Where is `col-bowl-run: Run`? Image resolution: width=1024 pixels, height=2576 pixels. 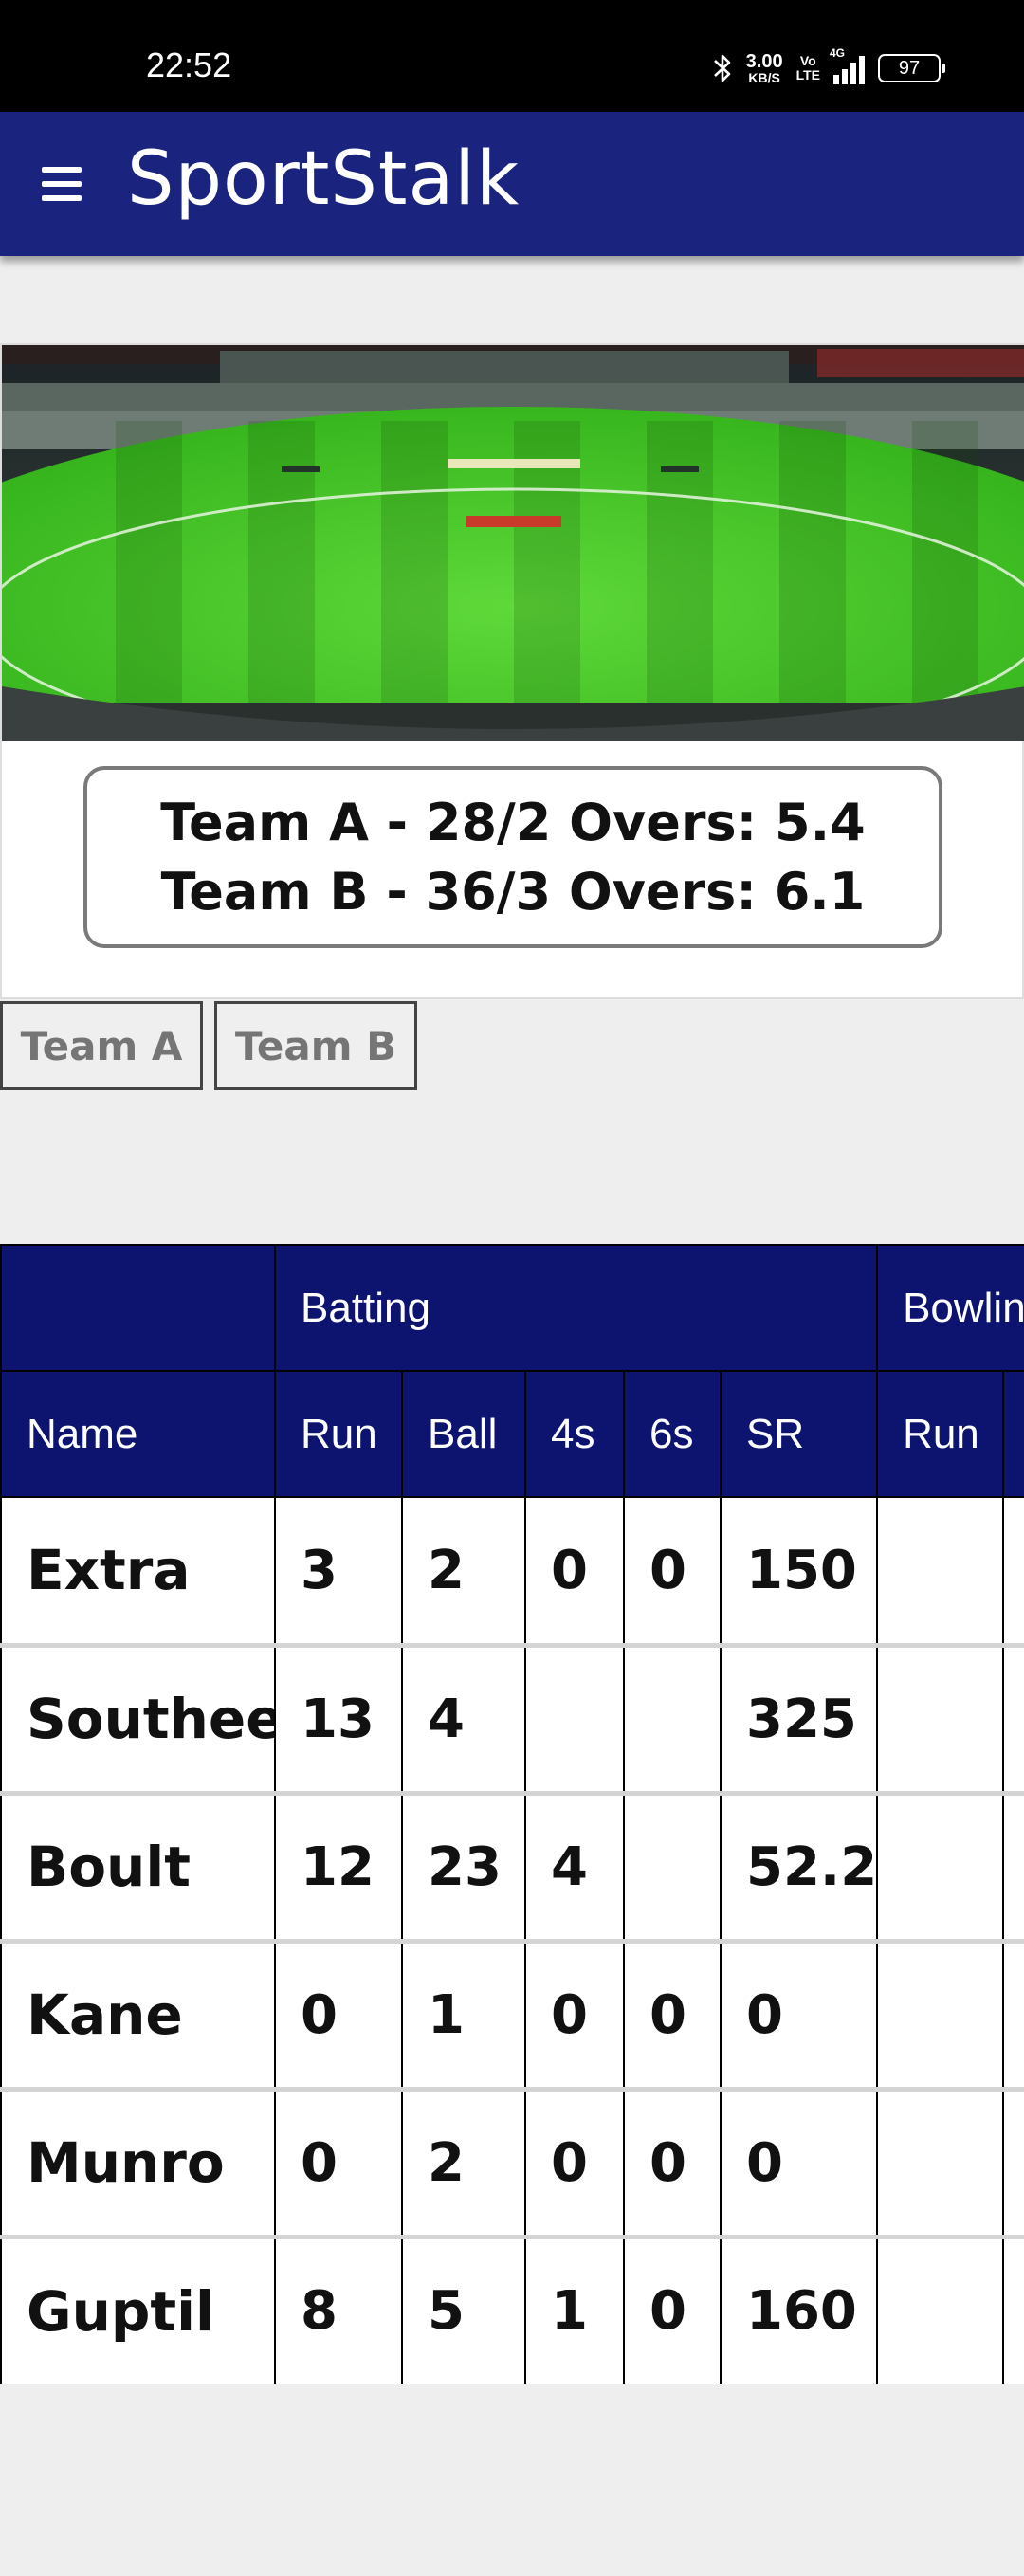 col-bowl-run: Run is located at coordinates (940, 1434).